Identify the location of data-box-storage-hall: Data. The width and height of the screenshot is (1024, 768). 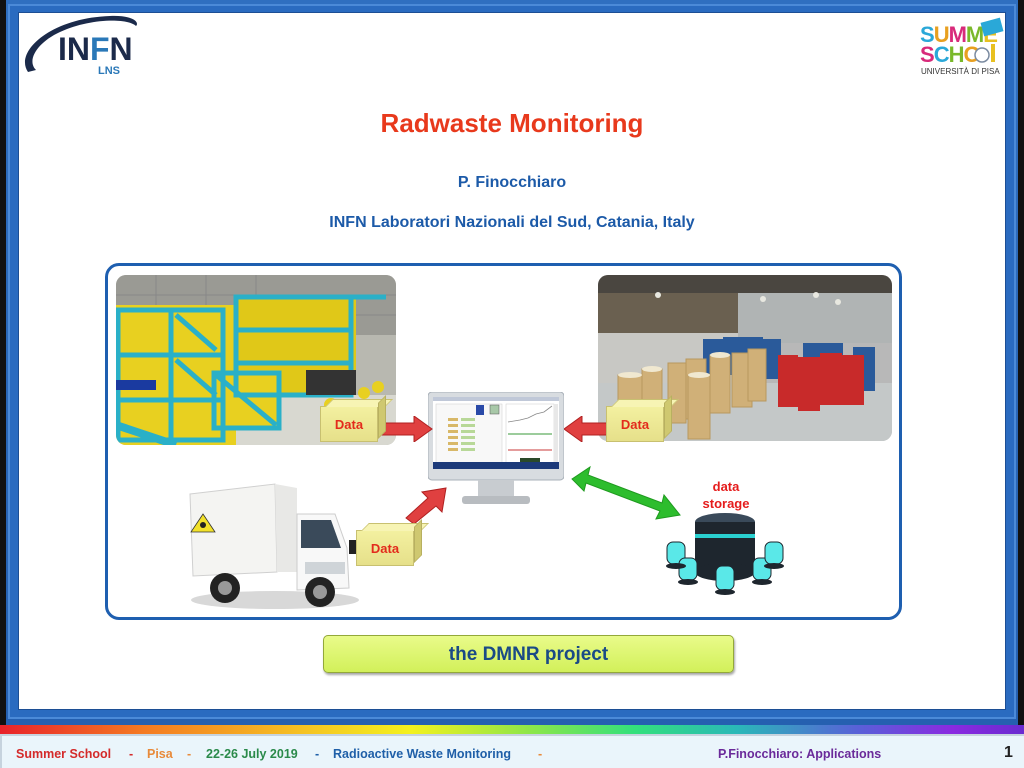
(635, 424).